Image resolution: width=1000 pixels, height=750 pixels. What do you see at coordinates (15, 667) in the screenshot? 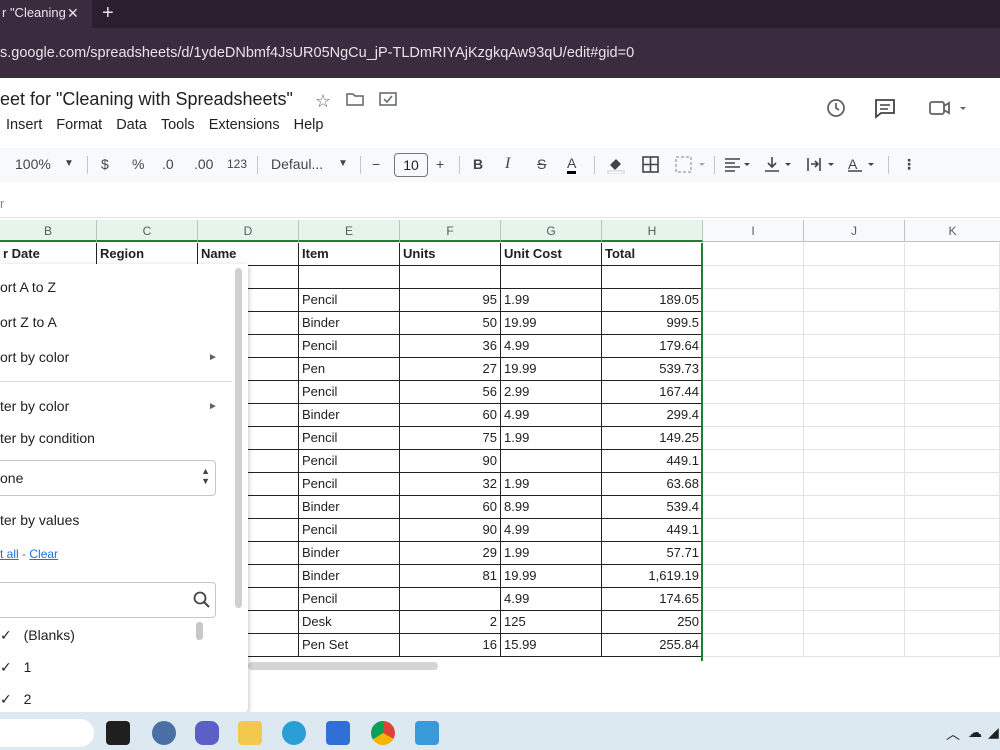
I see `value-option: ✓ 1` at bounding box center [15, 667].